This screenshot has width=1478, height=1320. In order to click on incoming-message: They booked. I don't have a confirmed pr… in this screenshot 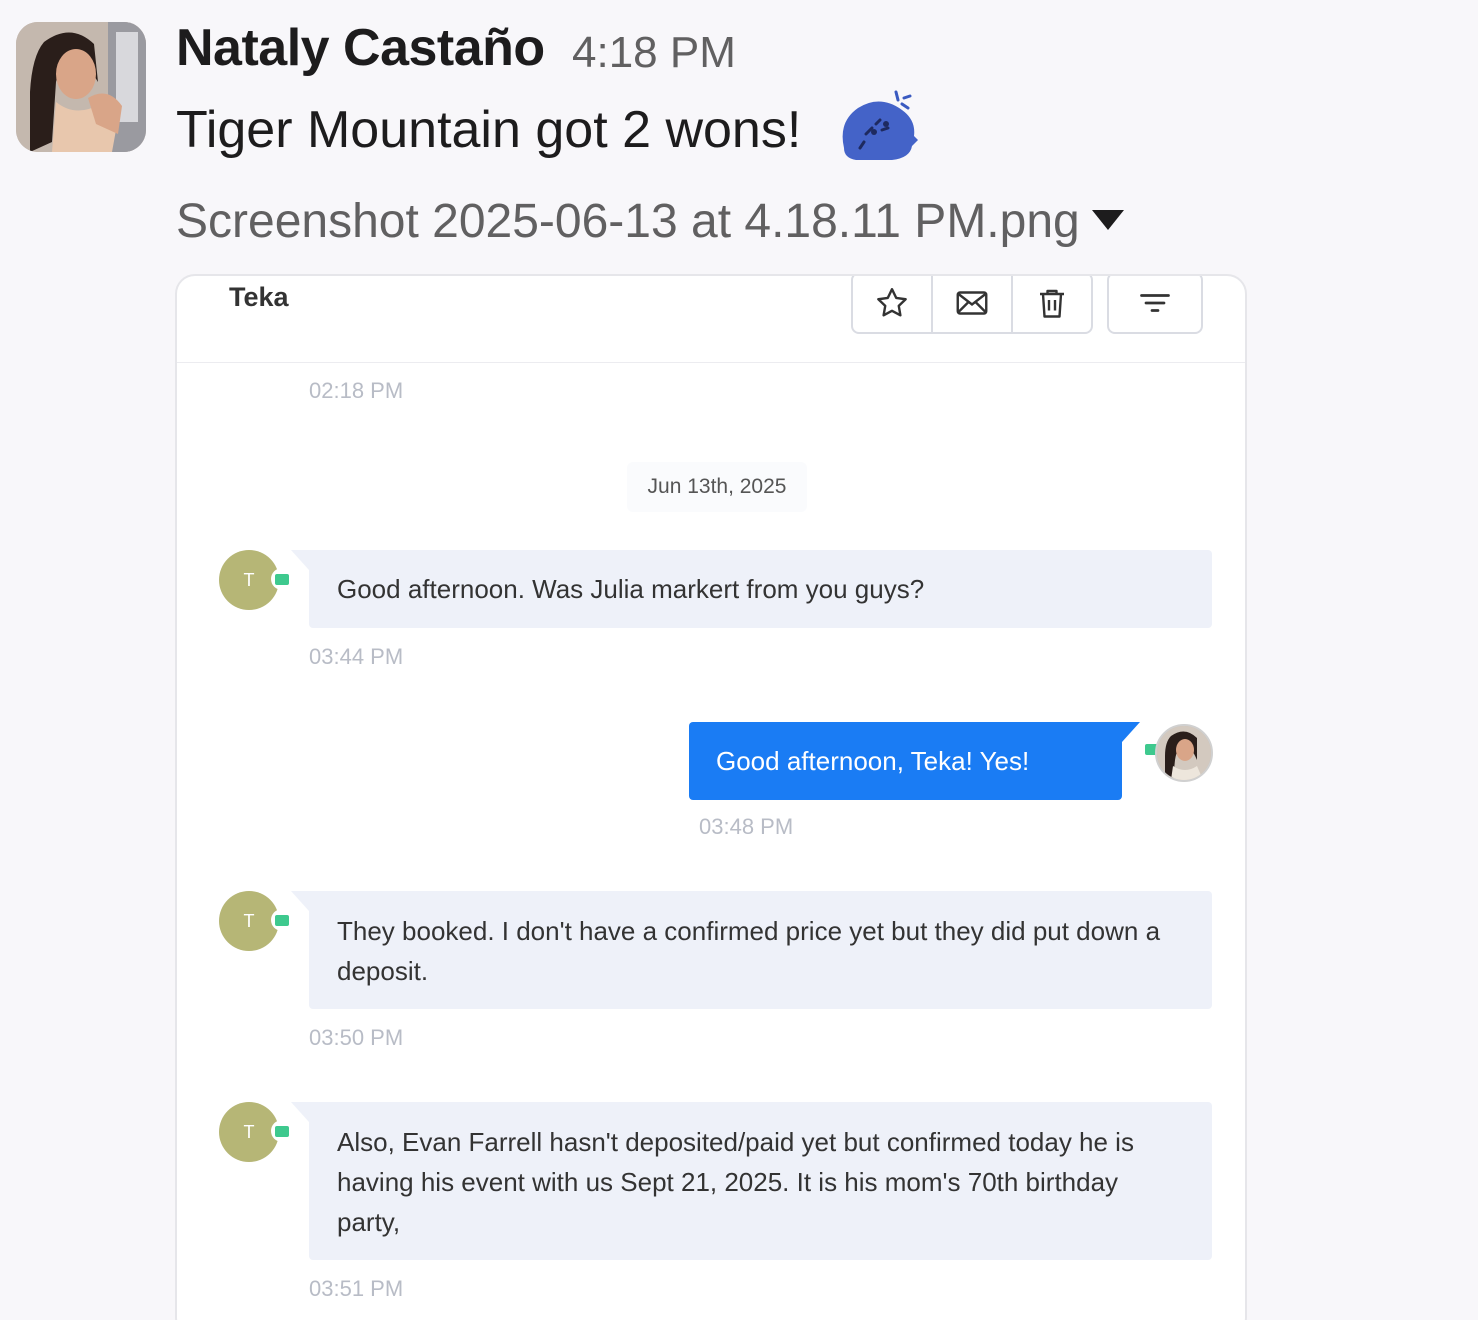, I will do `click(751, 950)`.